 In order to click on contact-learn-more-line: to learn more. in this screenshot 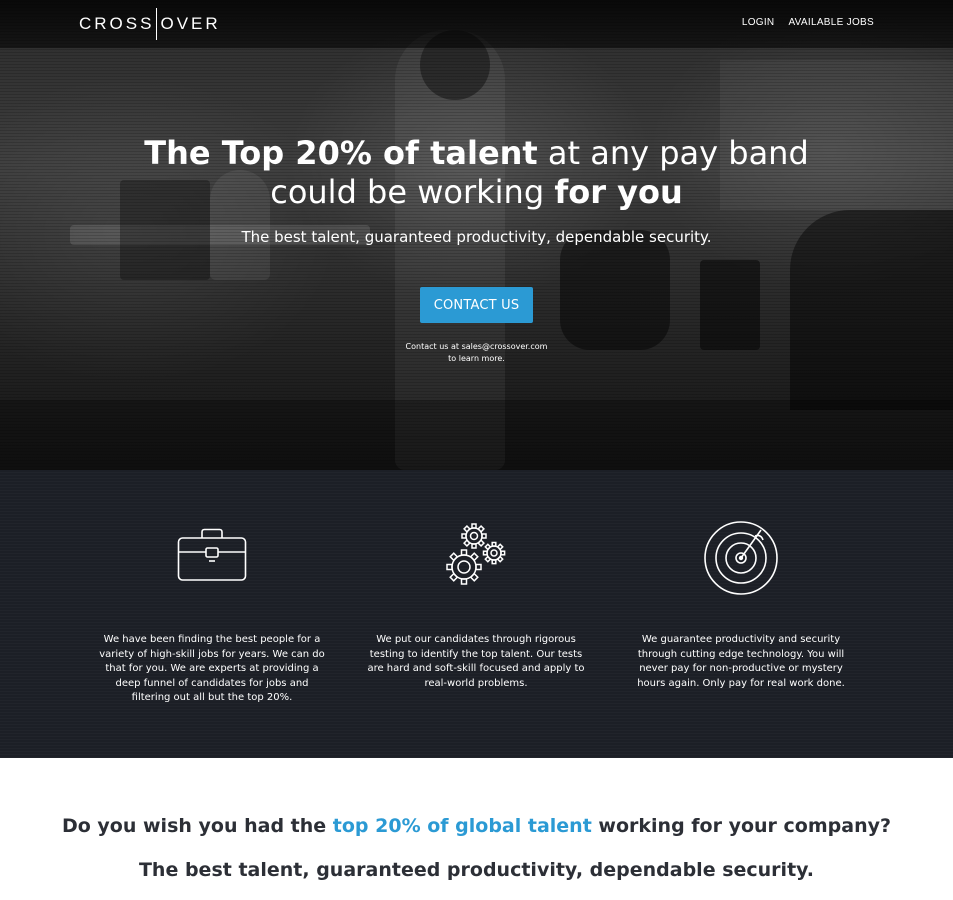, I will do `click(476, 358)`.